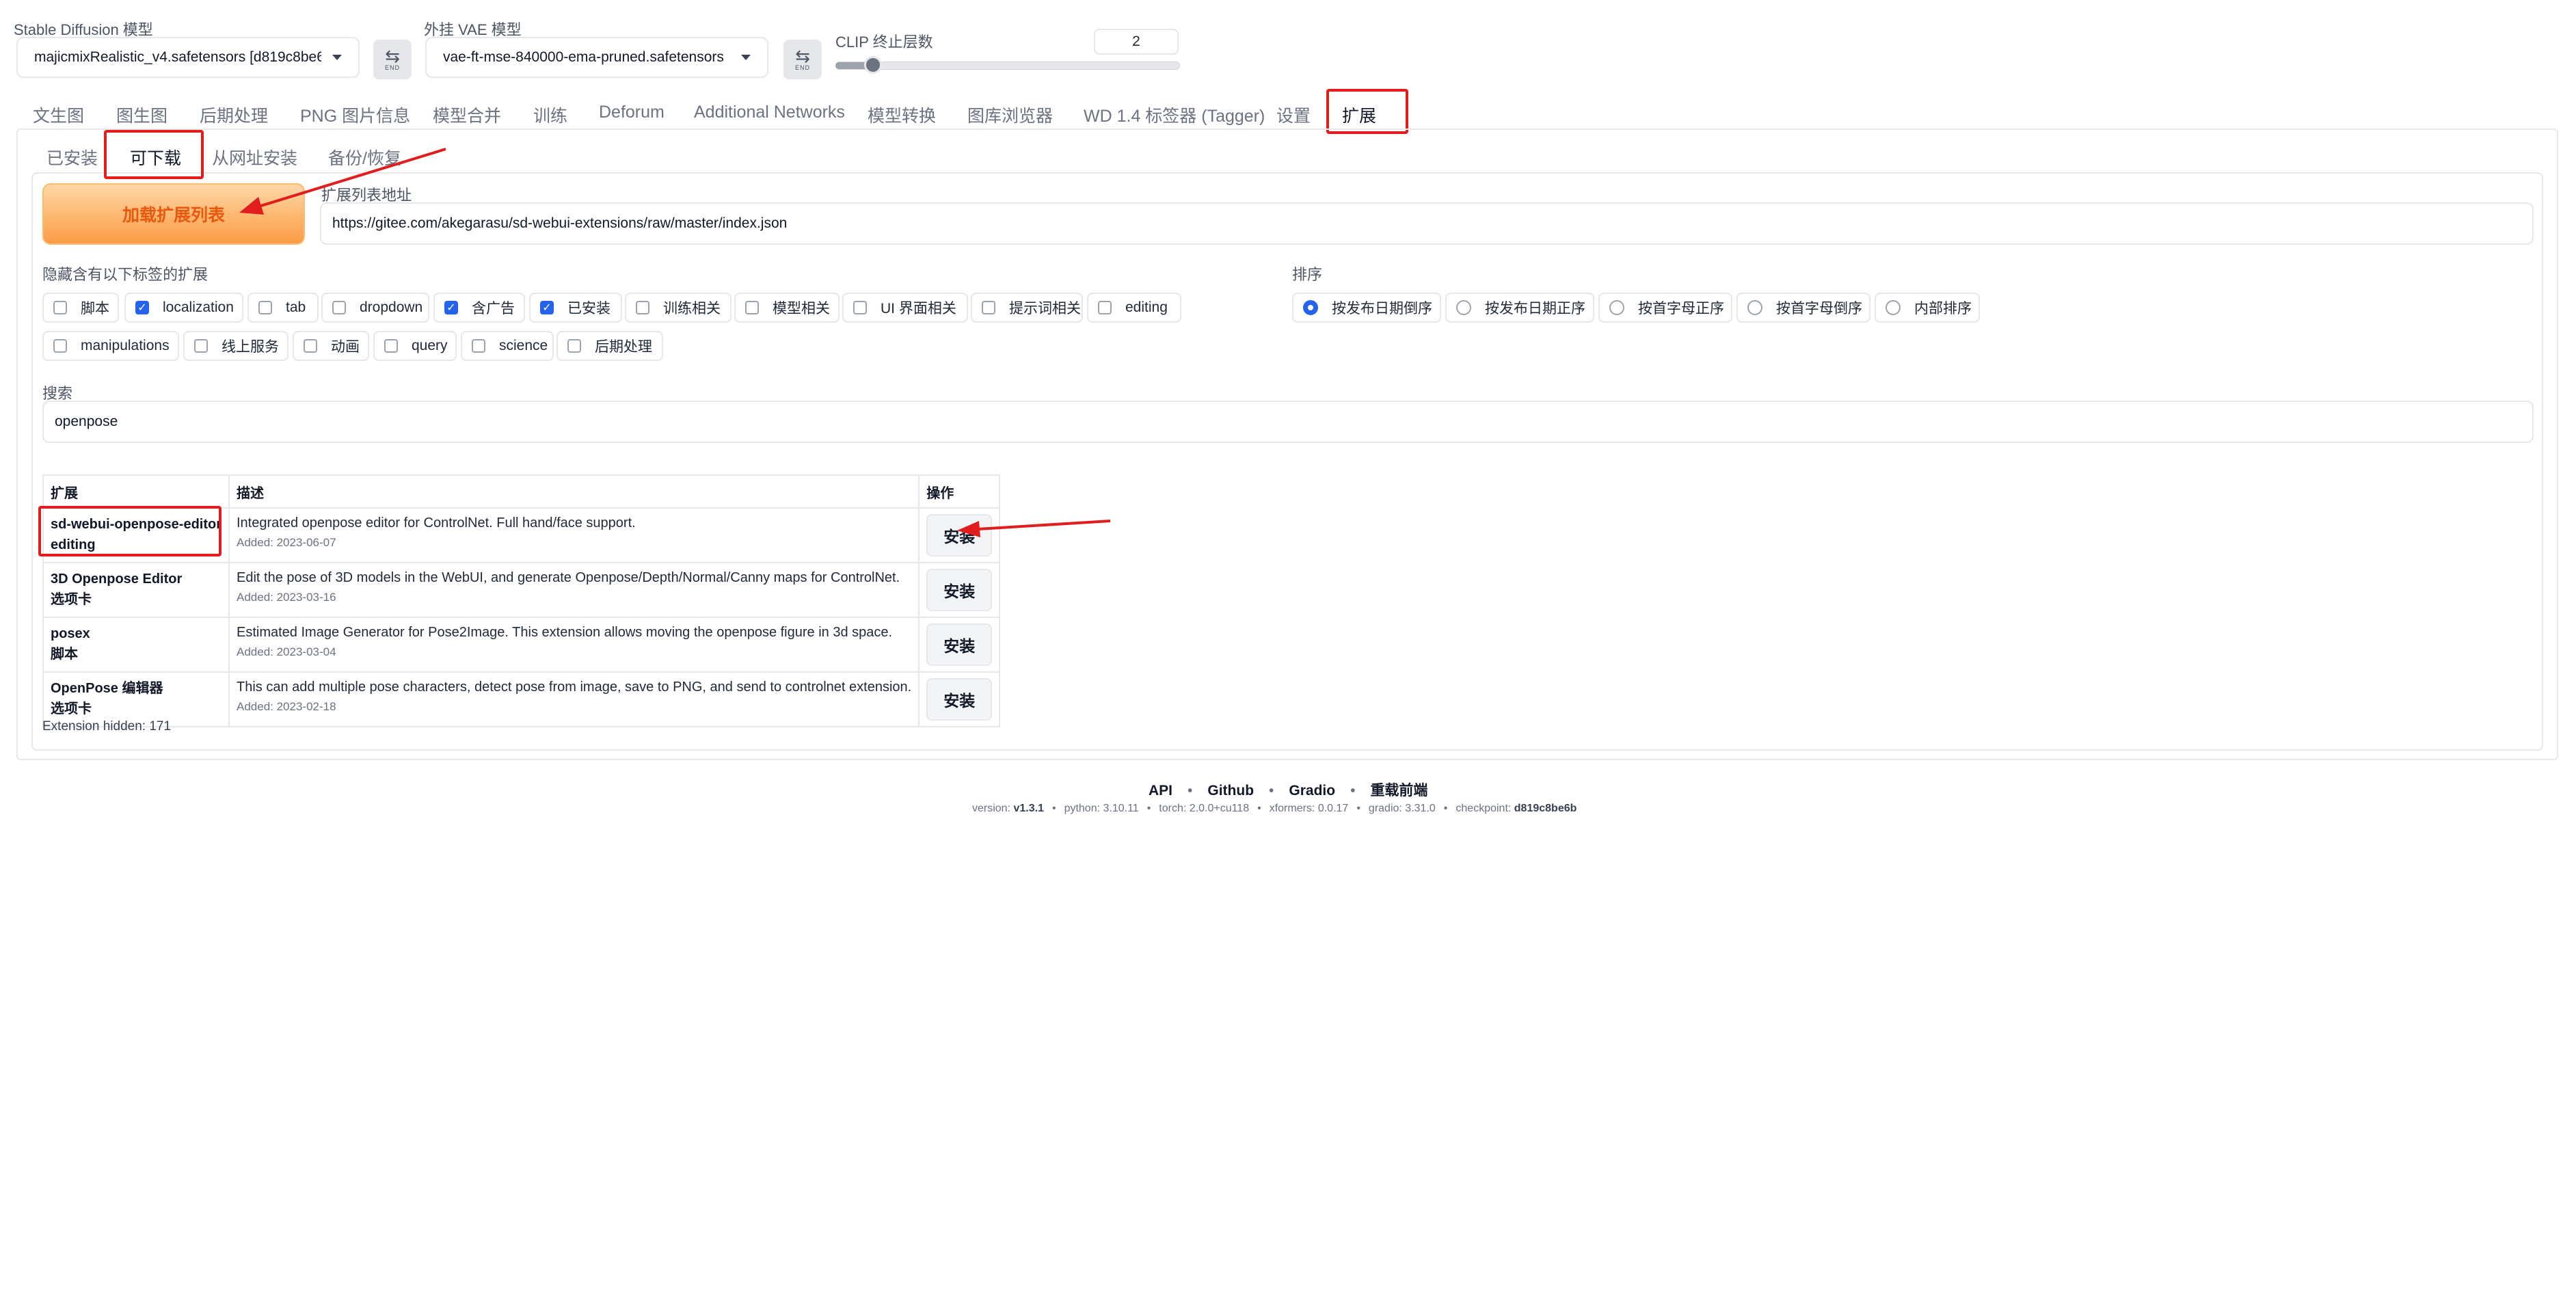 The width and height of the screenshot is (2576, 1316). What do you see at coordinates (1398, 790) in the screenshot?
I see `footer-link-reload-ui: 重载前端` at bounding box center [1398, 790].